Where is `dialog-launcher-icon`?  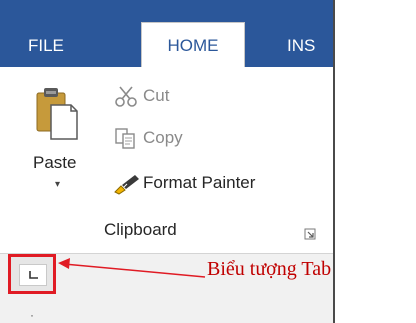
dialog-launcher-icon is located at coordinates (310, 233).